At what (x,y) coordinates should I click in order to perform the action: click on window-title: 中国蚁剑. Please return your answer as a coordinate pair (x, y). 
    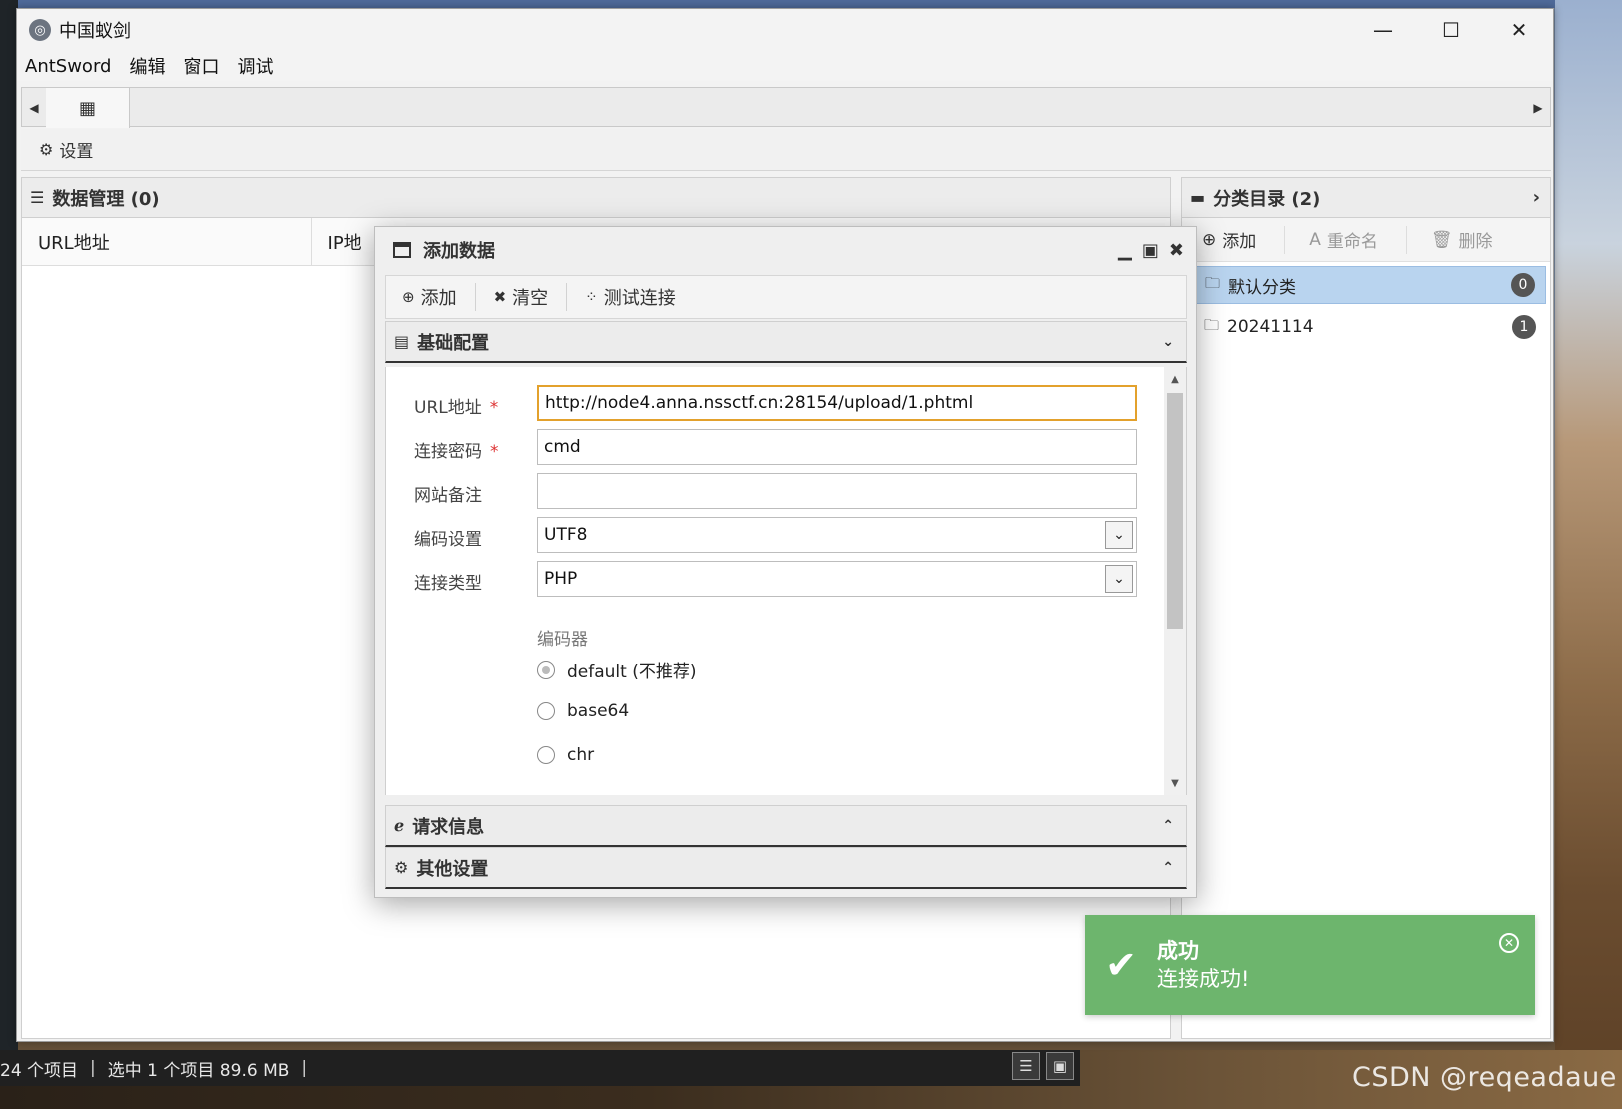
    Looking at the image, I should click on (95, 31).